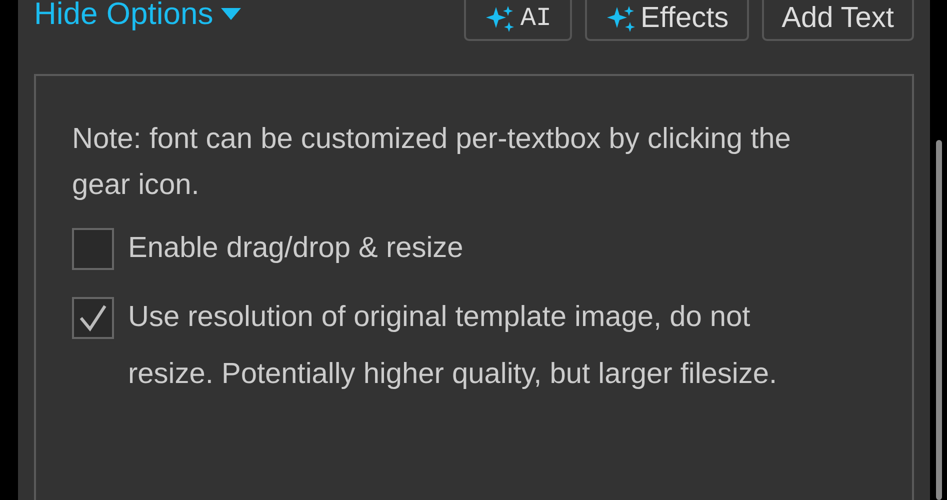 The width and height of the screenshot is (947, 500). Describe the element at coordinates (838, 20) in the screenshot. I see `add-text-button: Add Text` at that location.